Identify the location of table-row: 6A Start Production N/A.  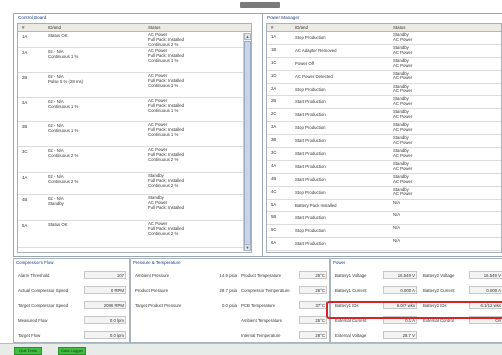
(384, 245).